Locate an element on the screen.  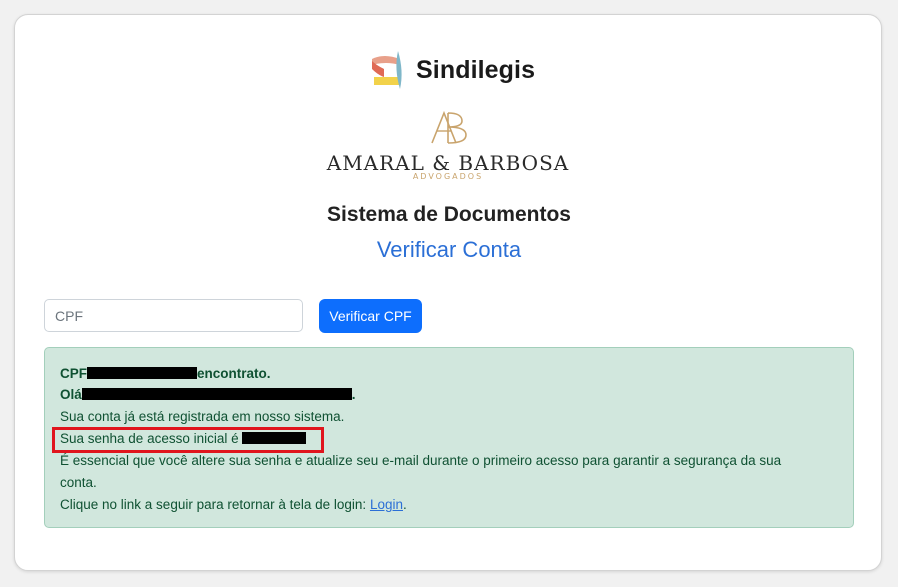
cpf-found-line: CPF encontrato. is located at coordinates (165, 373).